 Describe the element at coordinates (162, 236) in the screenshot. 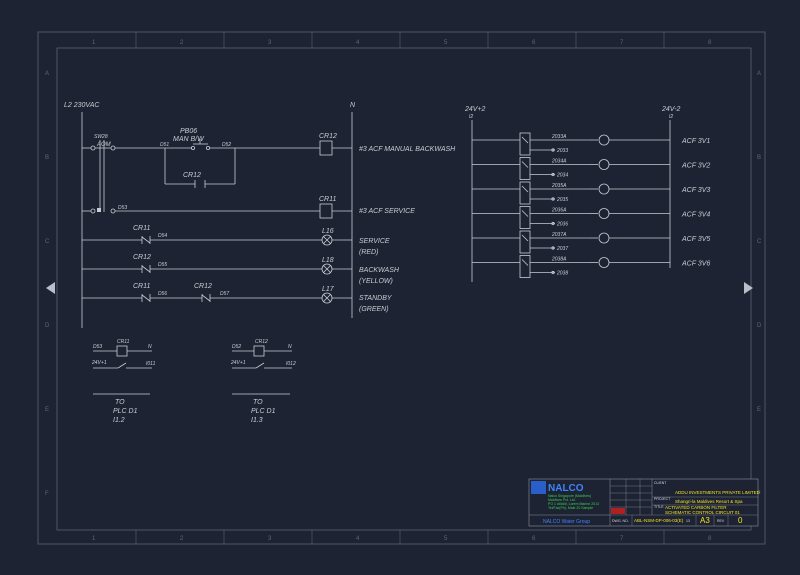

I see `wire-d54: D54` at that location.